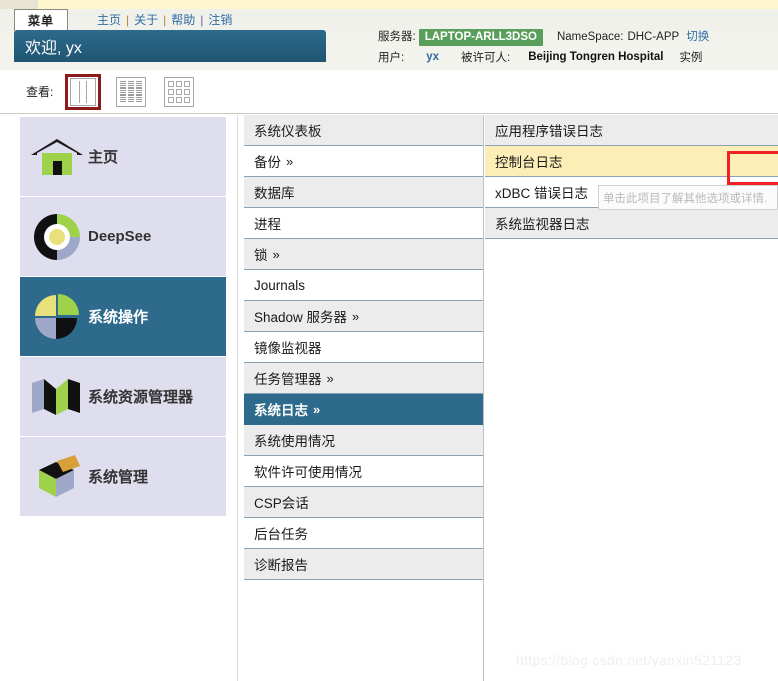 The image size is (778, 681). Describe the element at coordinates (363, 502) in the screenshot. I see `menu-item-csp-sessions: CSP会话` at that location.